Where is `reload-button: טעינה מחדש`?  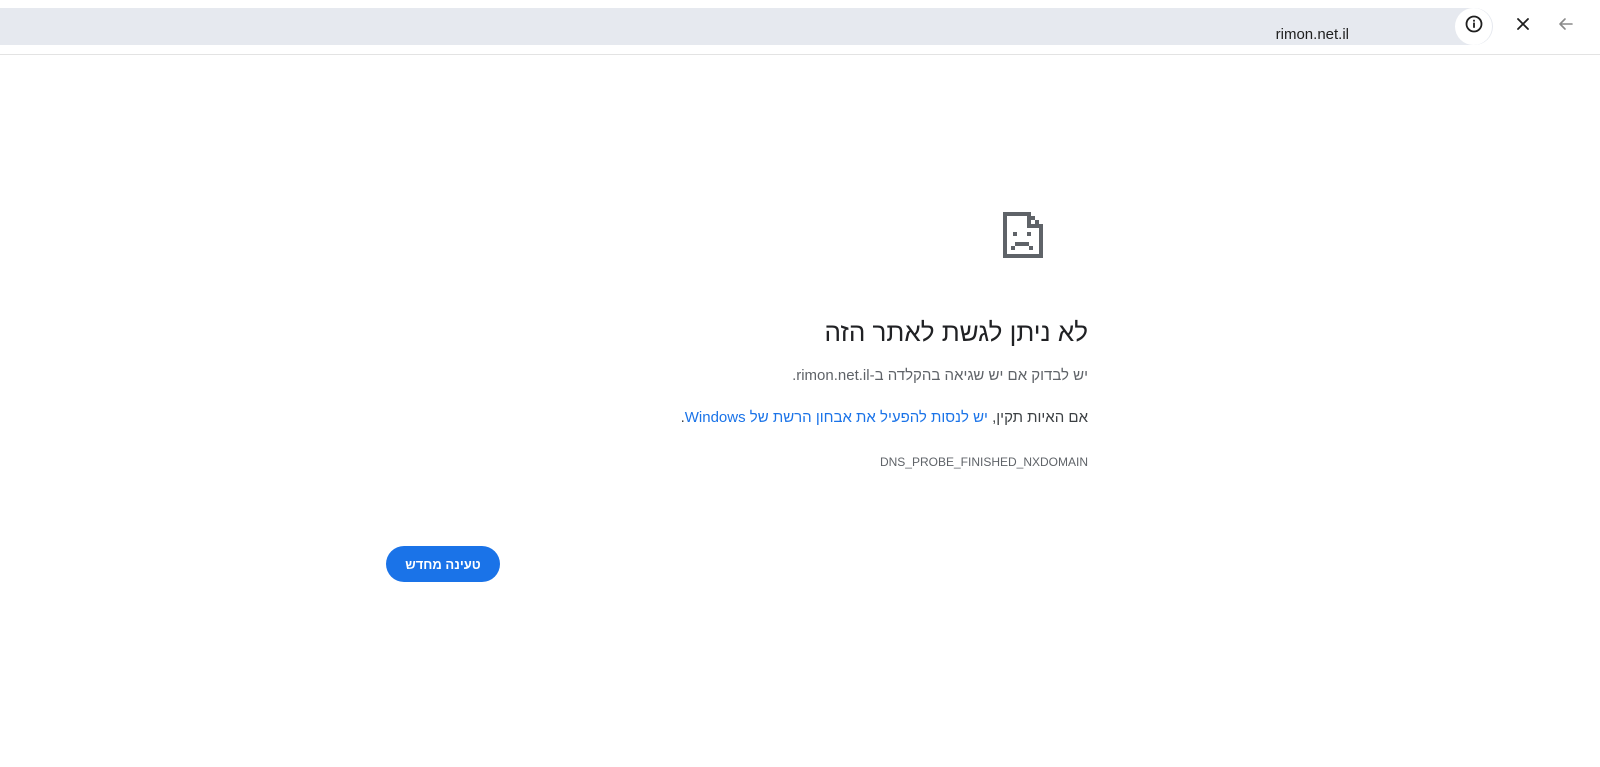
reload-button: טעינה מחדש is located at coordinates (443, 564).